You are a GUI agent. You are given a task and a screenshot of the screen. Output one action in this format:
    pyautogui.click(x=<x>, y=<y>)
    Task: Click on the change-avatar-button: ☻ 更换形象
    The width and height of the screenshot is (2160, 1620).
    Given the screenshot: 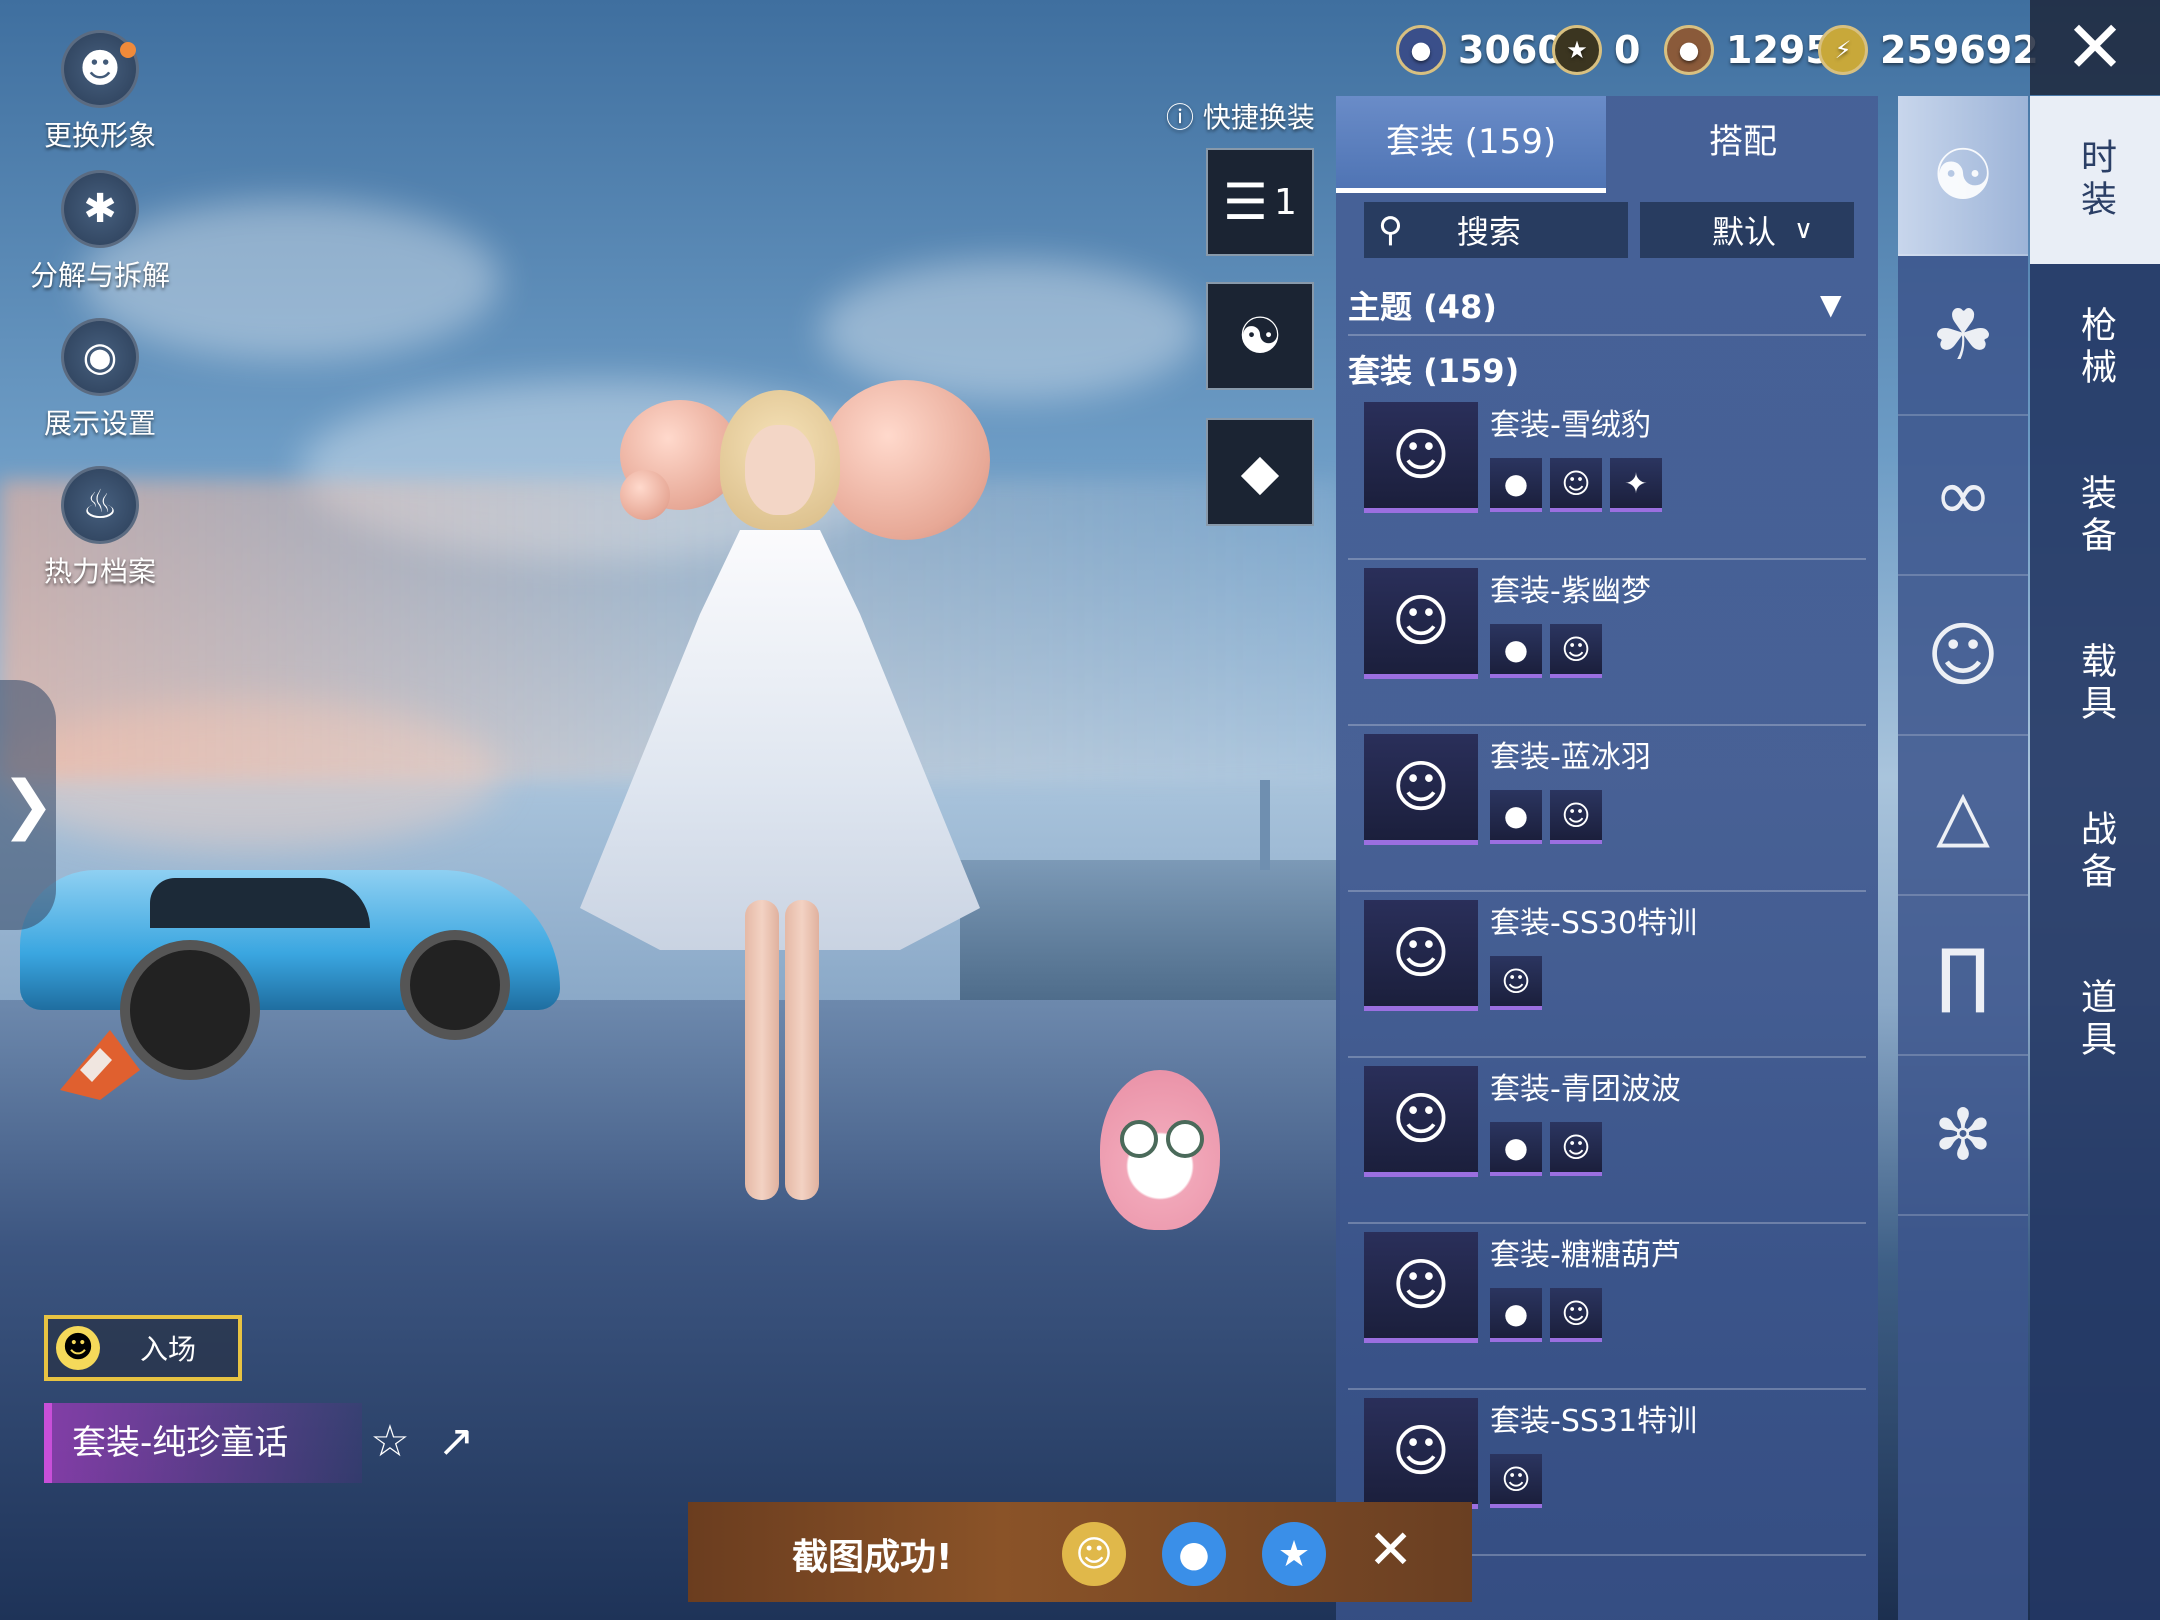 What is the action you would take?
    pyautogui.click(x=100, y=92)
    